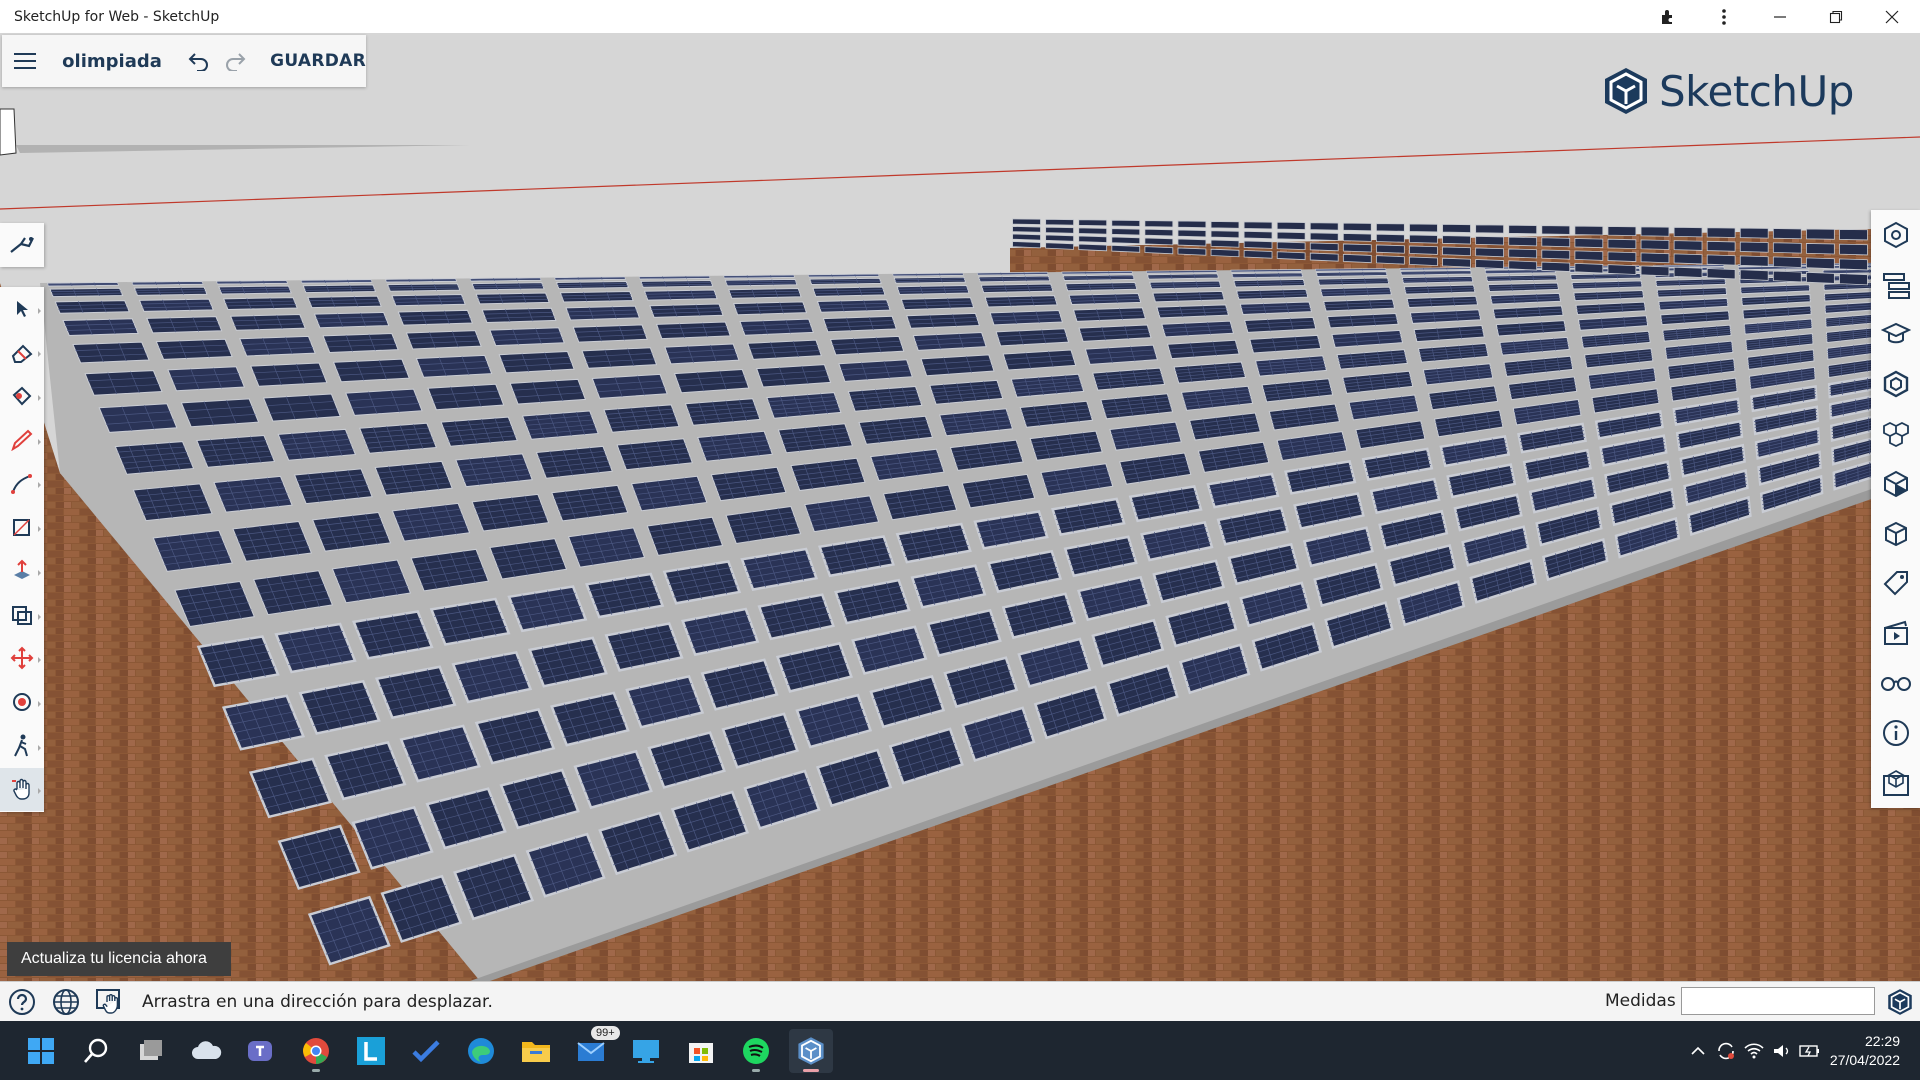  I want to click on l-app-icon, so click(371, 1051).